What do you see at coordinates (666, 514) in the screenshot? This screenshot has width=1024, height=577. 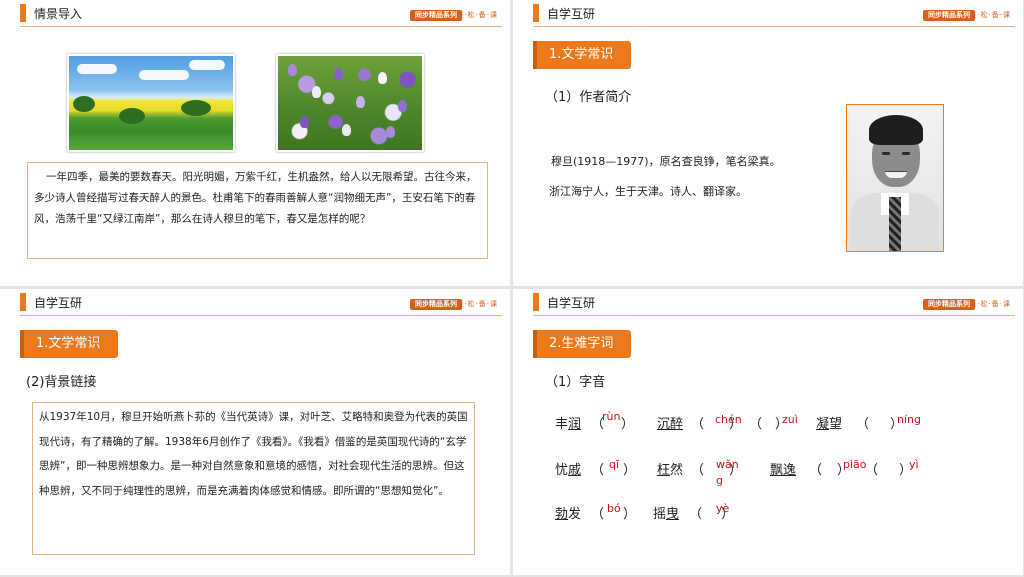 I see `vocab-word-yaoye: 摇曳` at bounding box center [666, 514].